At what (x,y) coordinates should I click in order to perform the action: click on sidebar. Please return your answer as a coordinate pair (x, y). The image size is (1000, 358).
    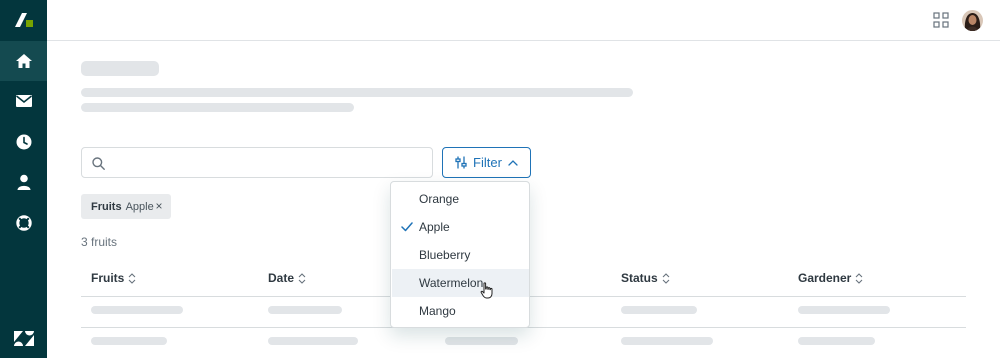
    Looking at the image, I should click on (23, 179).